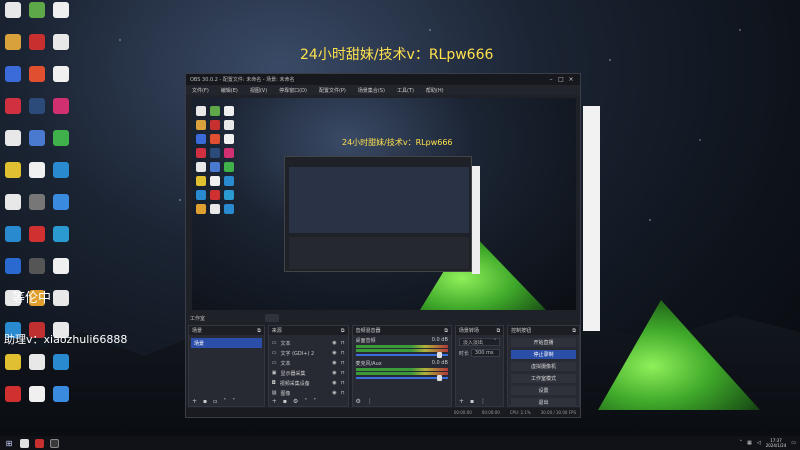  I want to click on network-icon: ▦, so click(749, 443).